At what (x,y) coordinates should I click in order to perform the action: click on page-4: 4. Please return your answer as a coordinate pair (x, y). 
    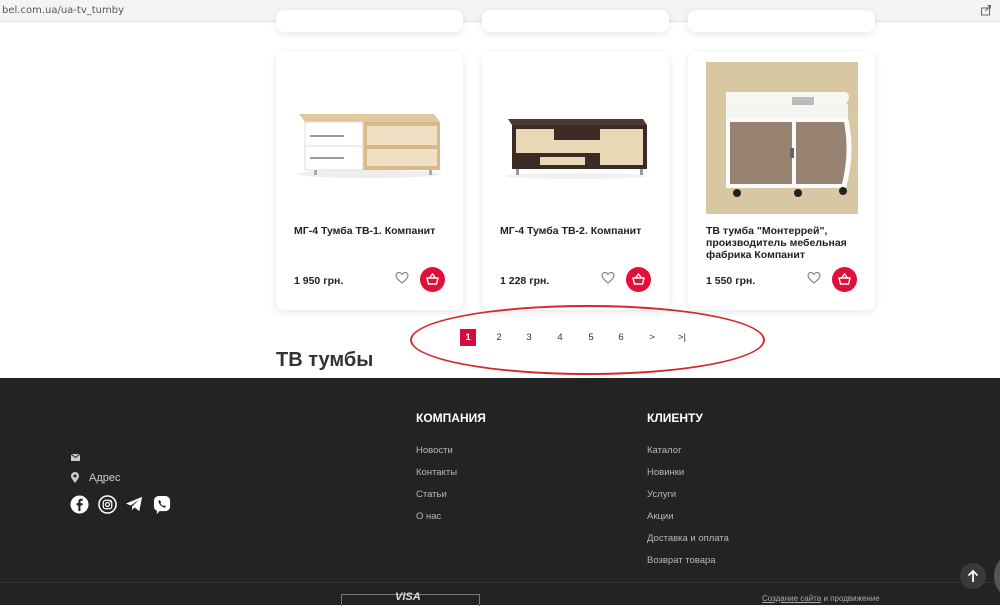
    Looking at the image, I should click on (560, 337).